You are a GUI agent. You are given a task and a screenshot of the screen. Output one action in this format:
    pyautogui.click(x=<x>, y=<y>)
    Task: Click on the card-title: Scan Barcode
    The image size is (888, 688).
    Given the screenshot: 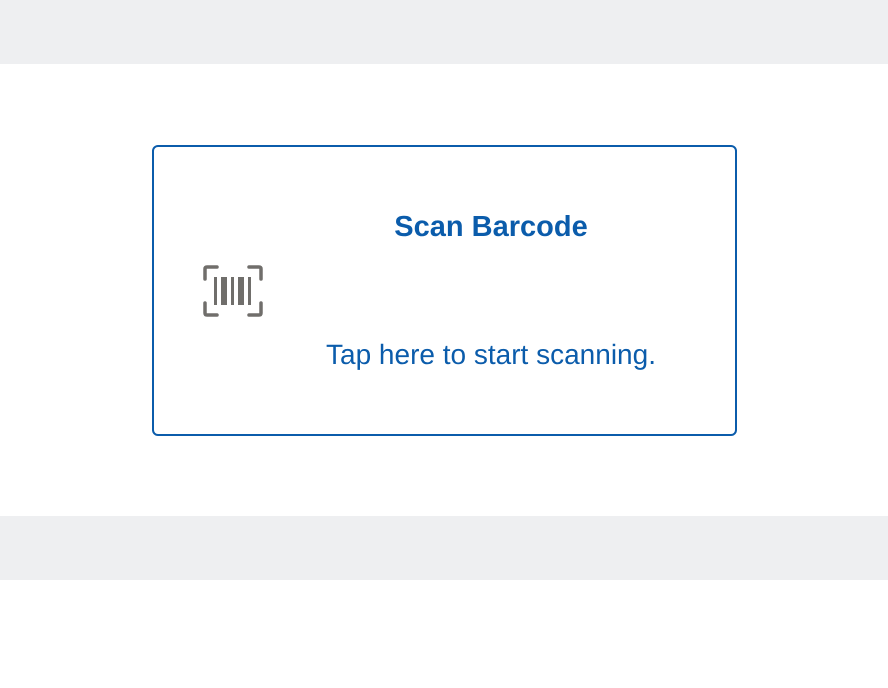 What is the action you would take?
    pyautogui.click(x=491, y=227)
    